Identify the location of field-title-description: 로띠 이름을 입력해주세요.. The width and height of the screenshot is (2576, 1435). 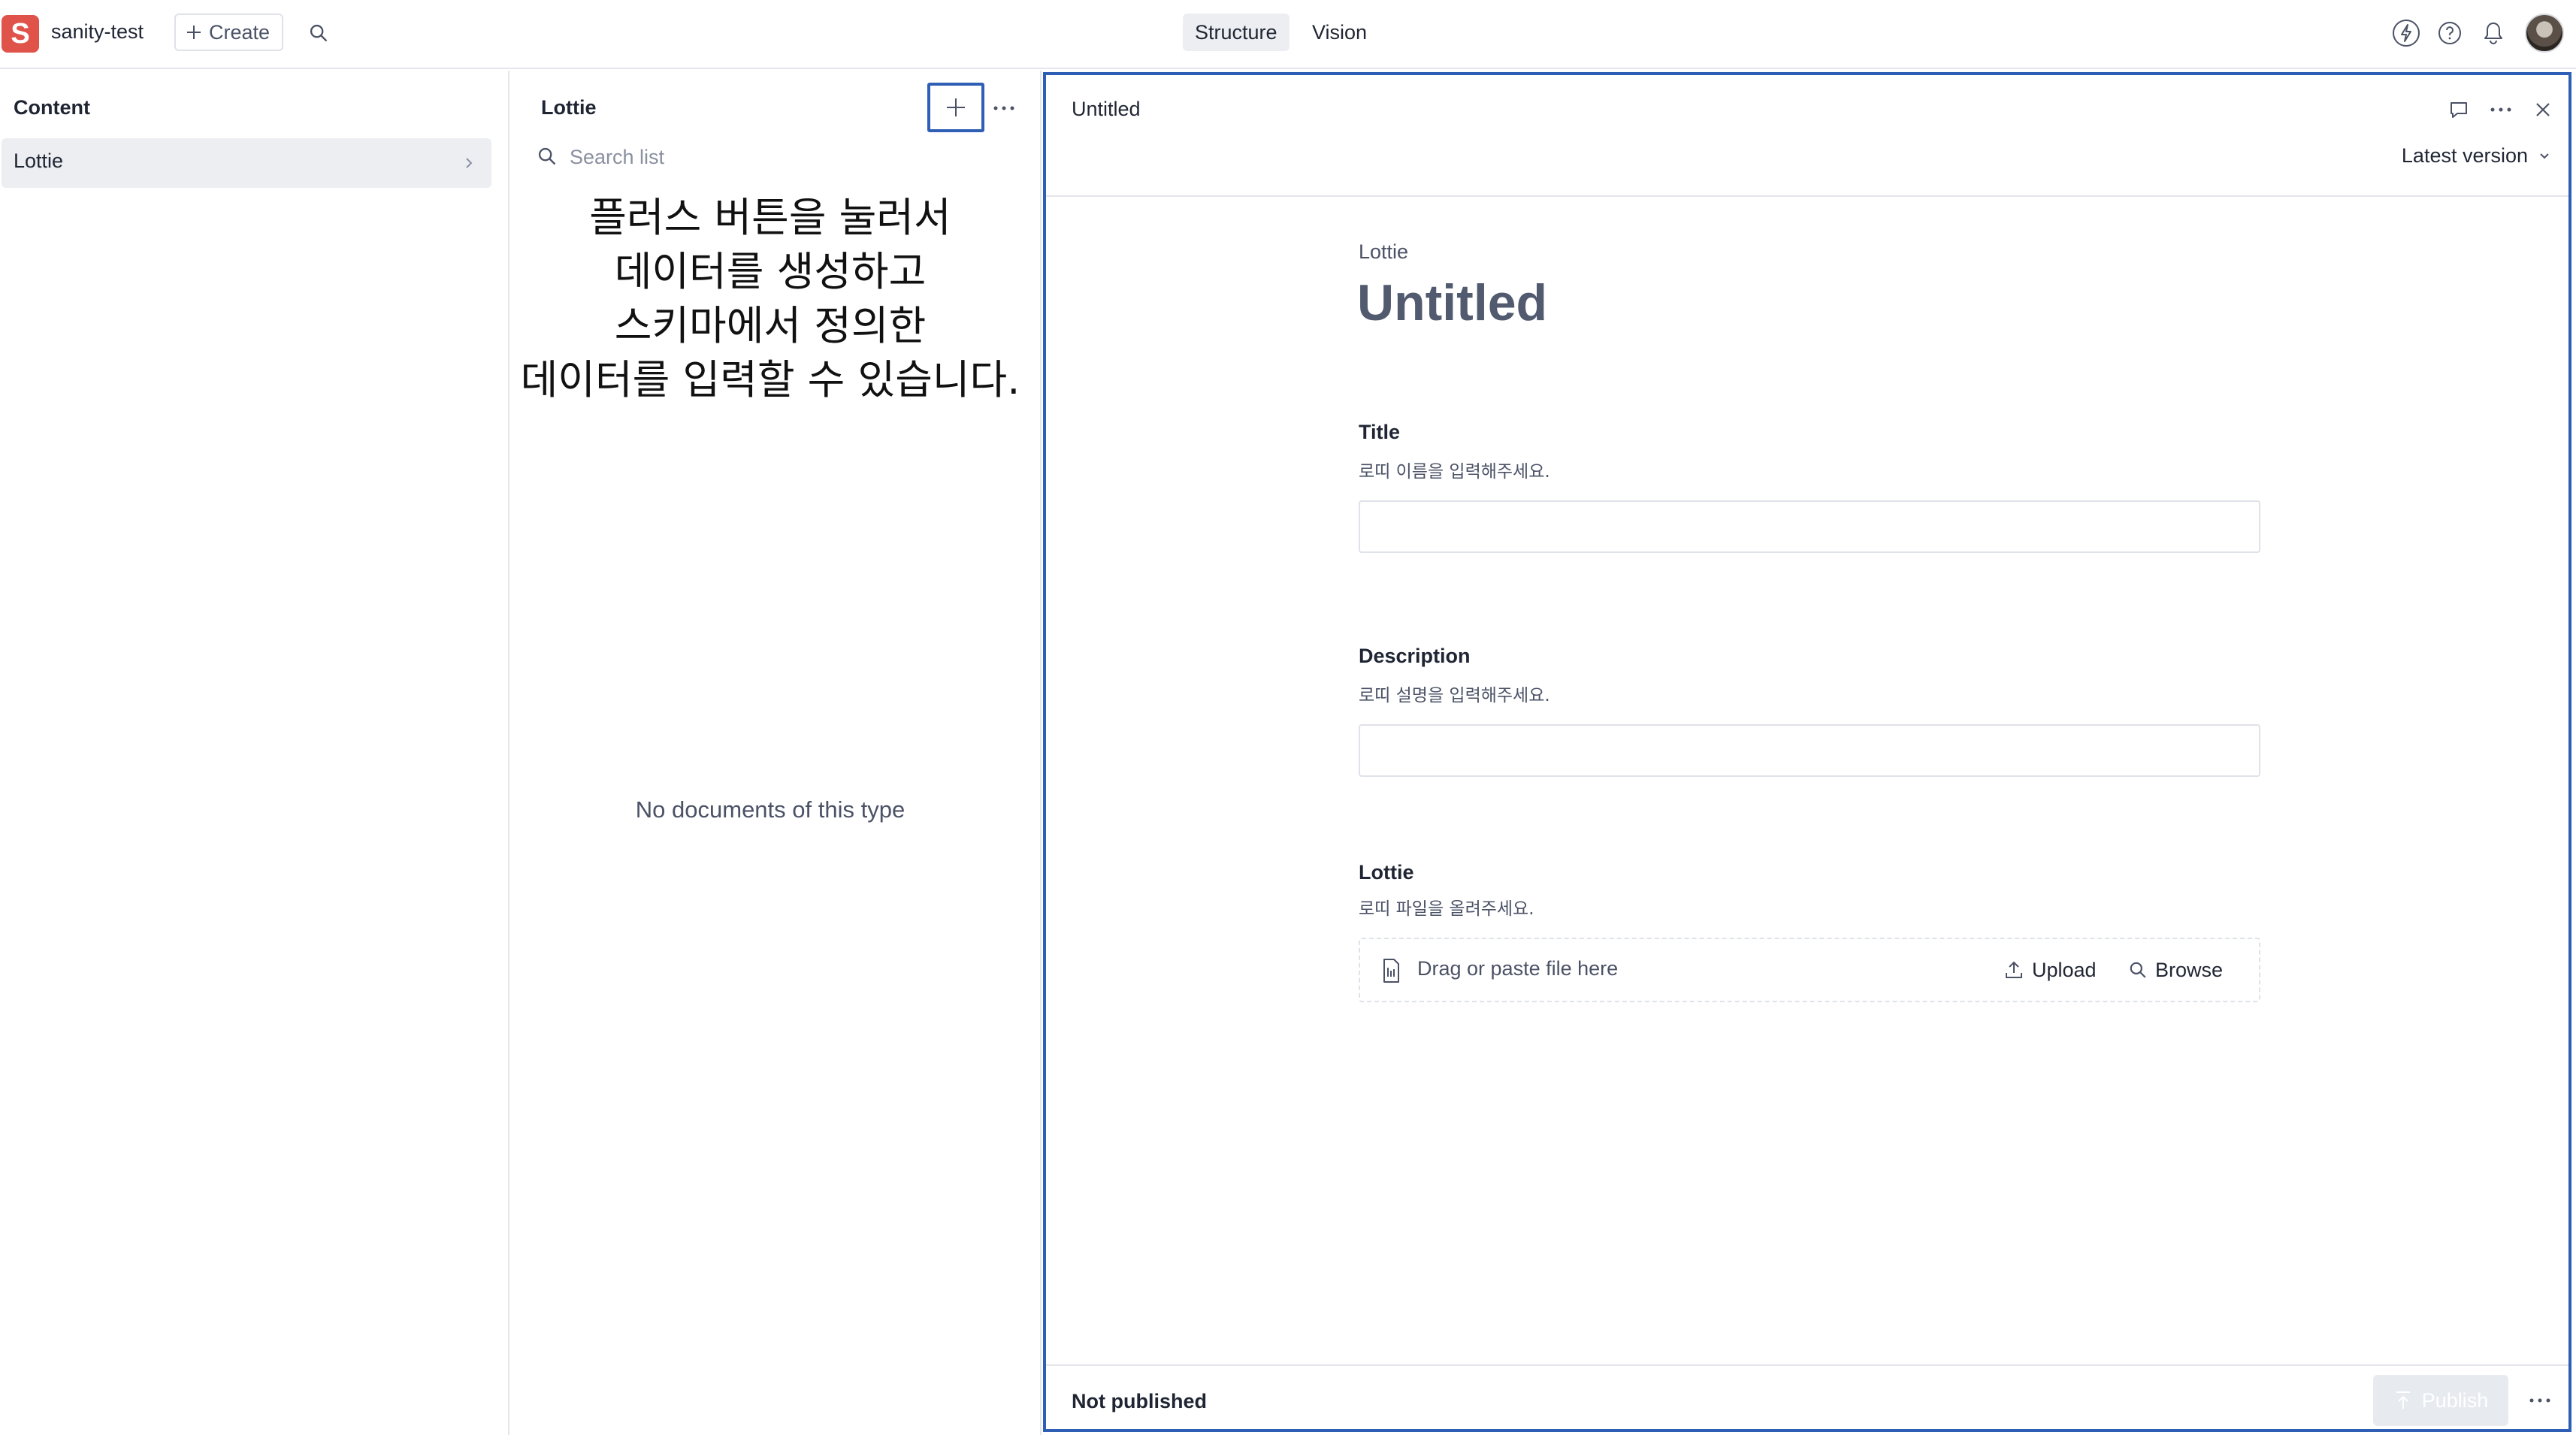
(1455, 472).